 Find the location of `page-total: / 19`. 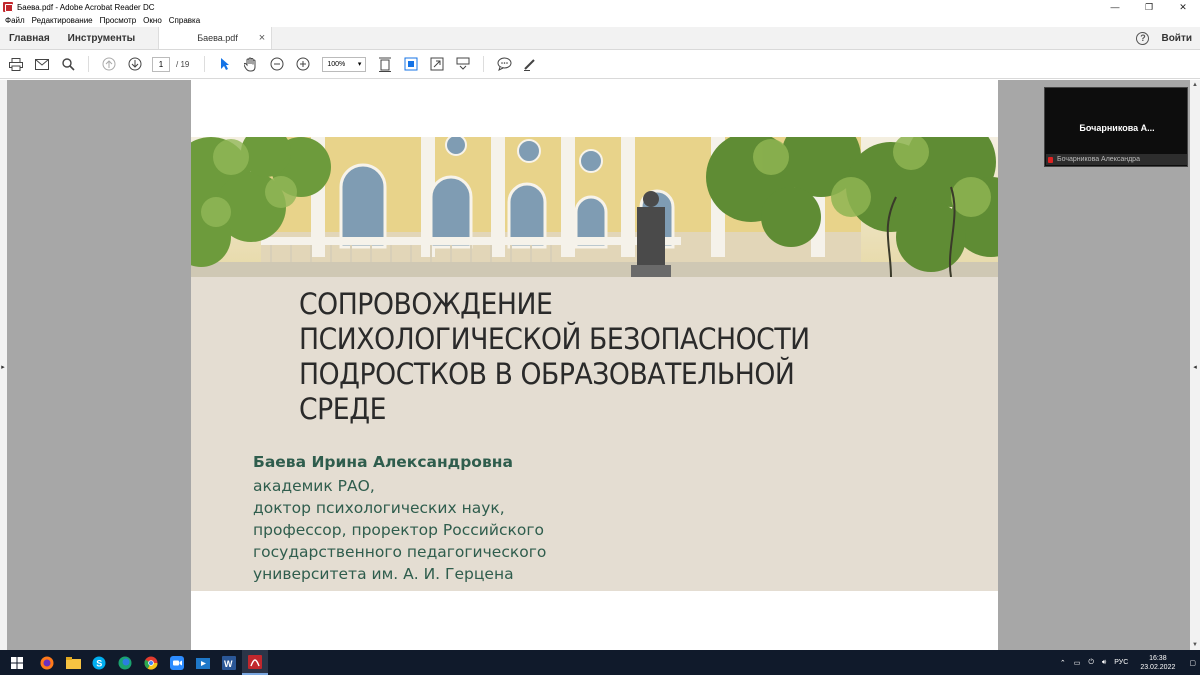

page-total: / 19 is located at coordinates (183, 64).